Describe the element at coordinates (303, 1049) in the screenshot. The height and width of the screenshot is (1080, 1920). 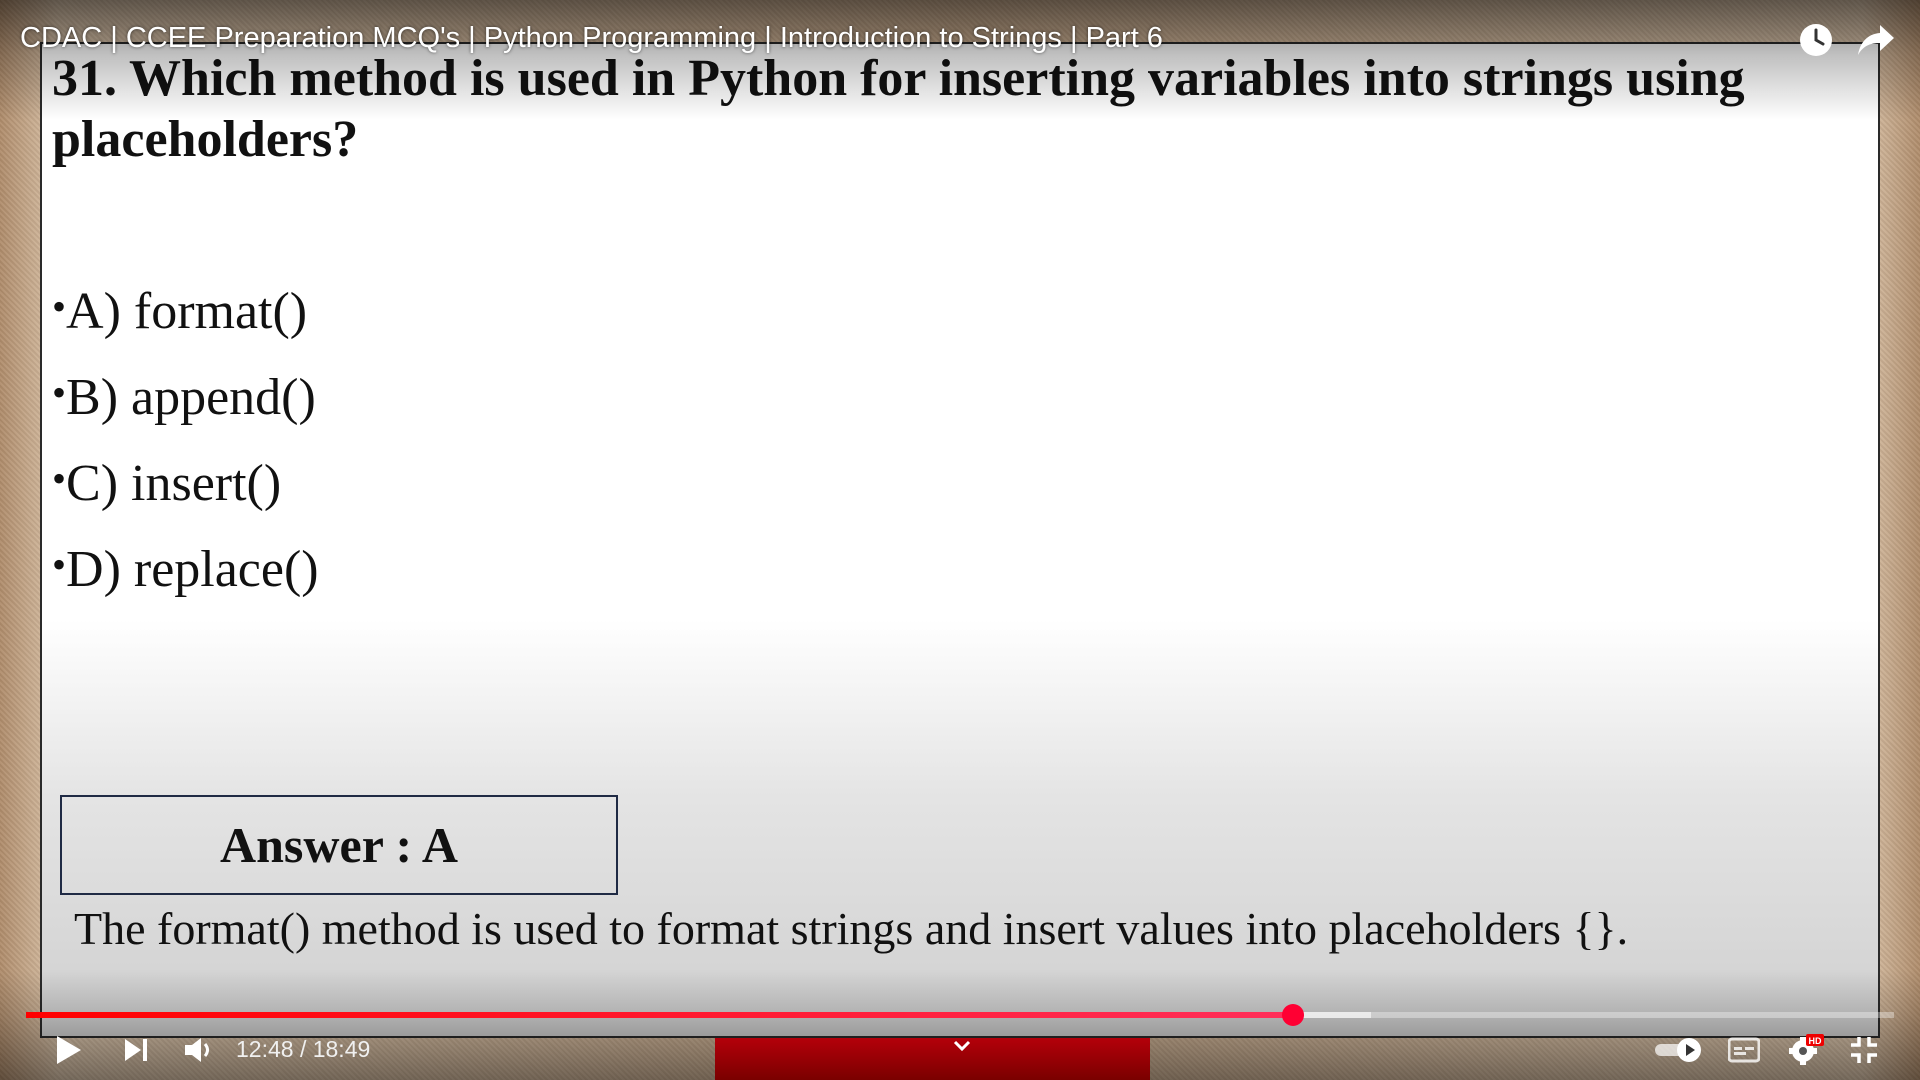
I see `time-display: 12:48 / 18:49` at that location.